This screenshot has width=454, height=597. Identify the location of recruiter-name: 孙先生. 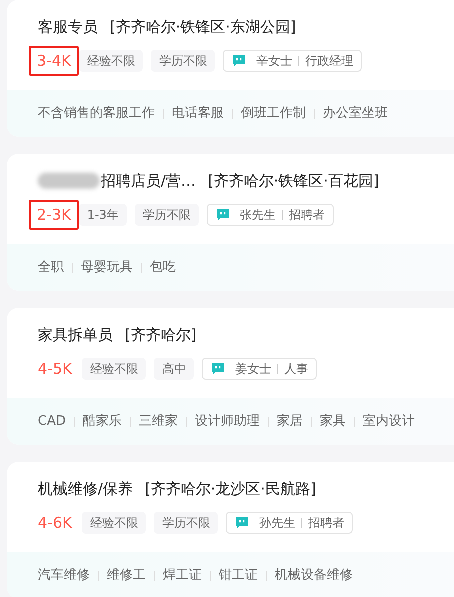
(277, 523).